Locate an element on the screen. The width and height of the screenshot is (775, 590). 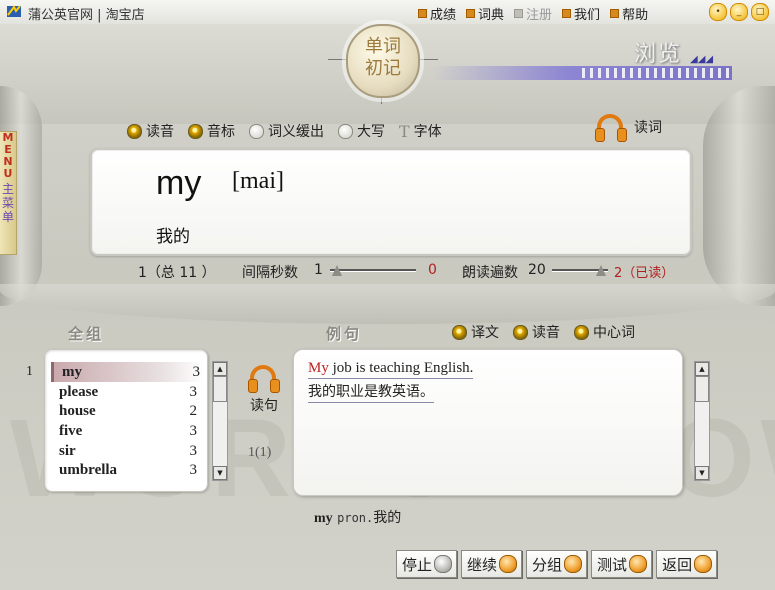
maximize-button: □ is located at coordinates (760, 12).